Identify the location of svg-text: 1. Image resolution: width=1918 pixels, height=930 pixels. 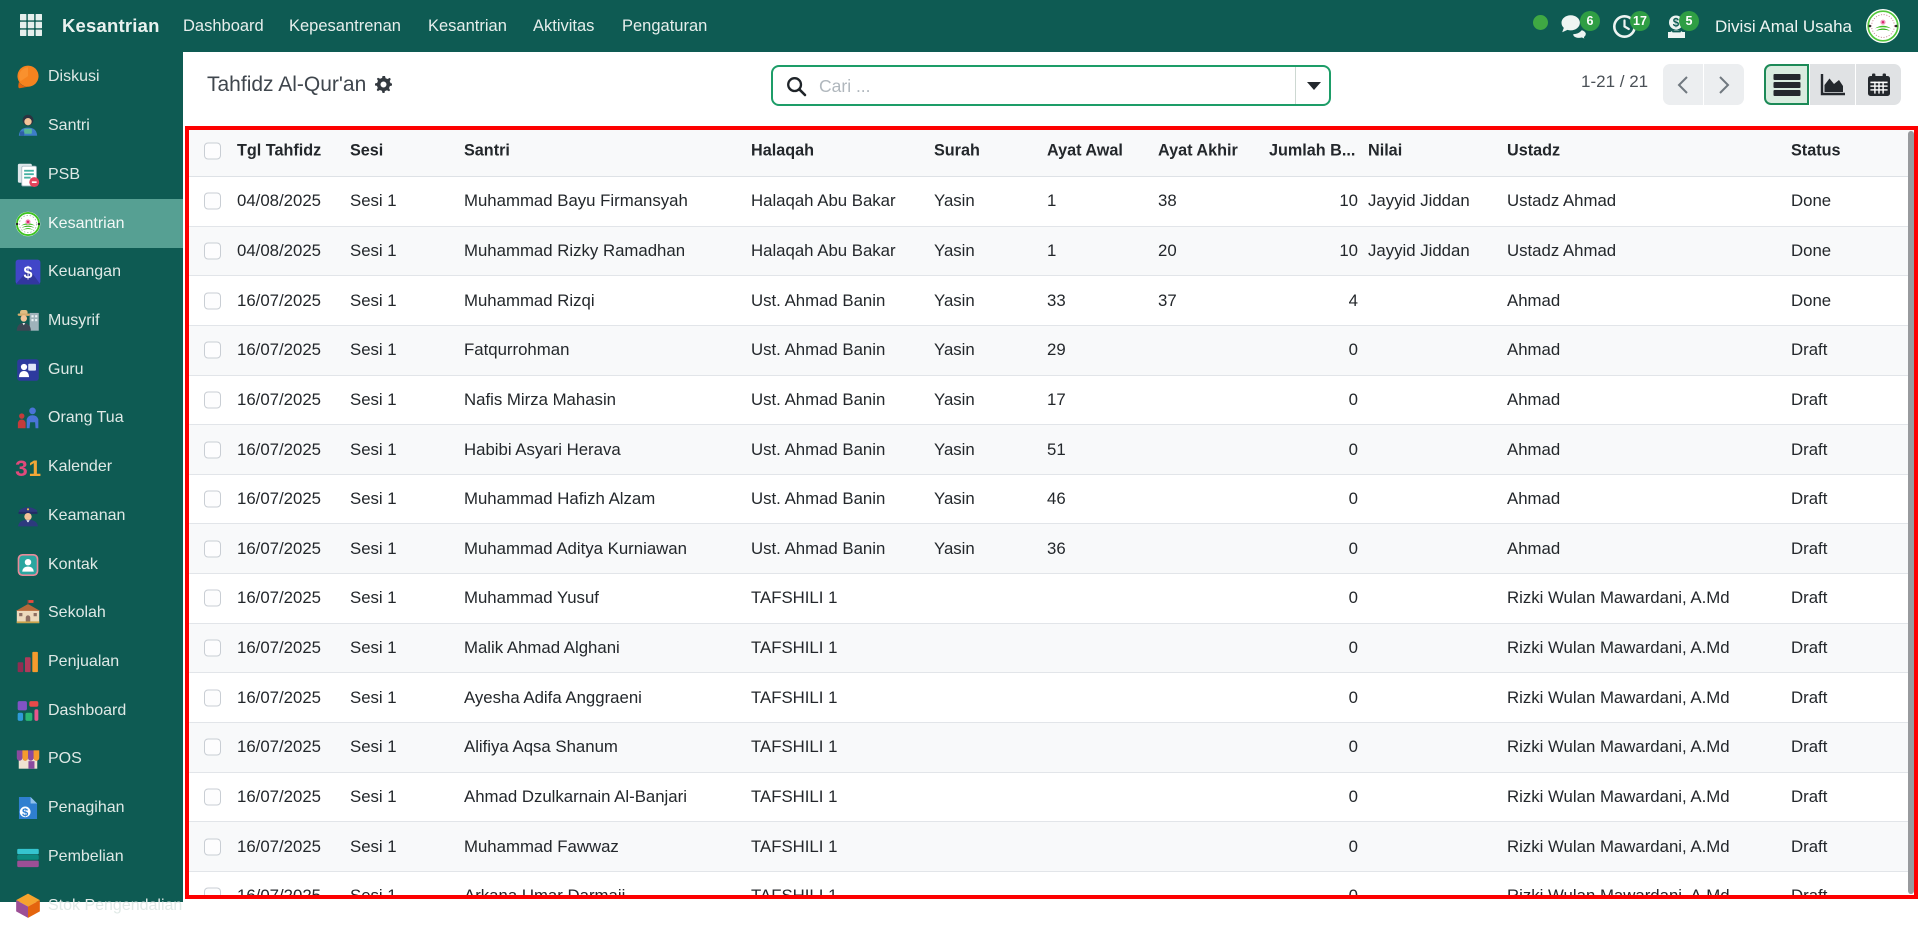
(35, 468).